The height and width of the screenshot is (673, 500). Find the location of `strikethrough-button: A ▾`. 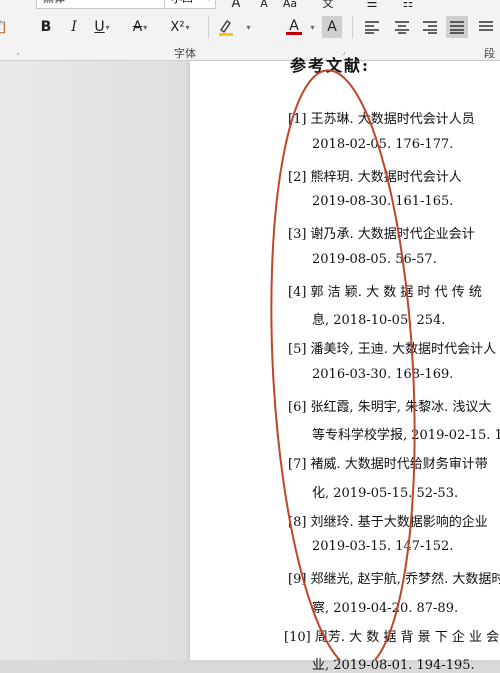

strikethrough-button: A ▾ is located at coordinates (140, 27).